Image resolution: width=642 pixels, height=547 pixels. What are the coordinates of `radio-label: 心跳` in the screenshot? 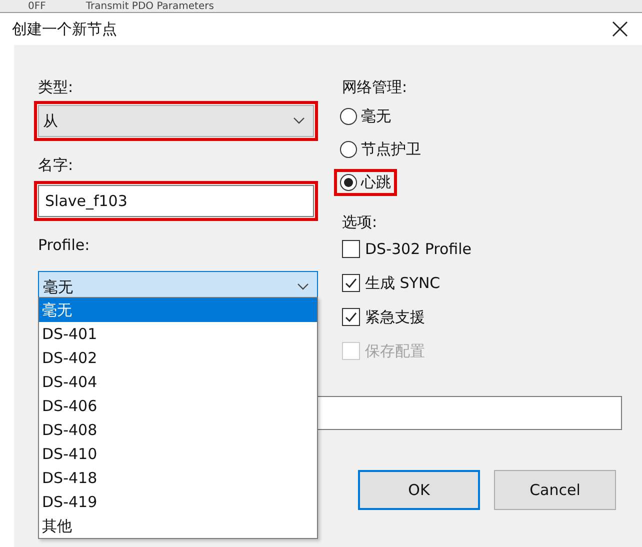 It's located at (376, 182).